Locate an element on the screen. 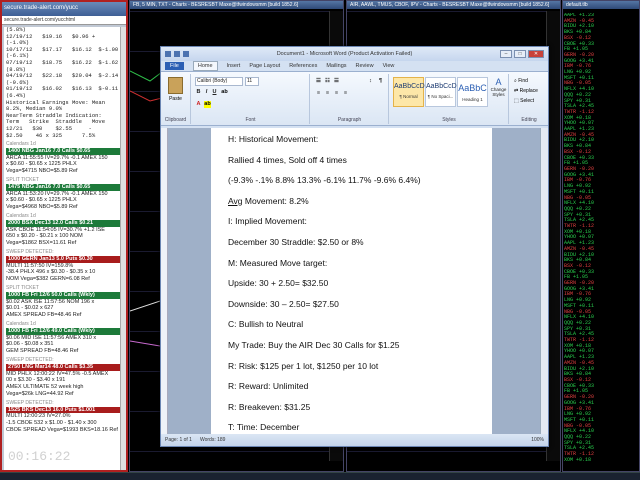 Image resolution: width=640 pixels, height=480 pixels. trade-headline: 1400 NBG Jan16 7.0 Calls $0.65 is located at coordinates (64, 151).